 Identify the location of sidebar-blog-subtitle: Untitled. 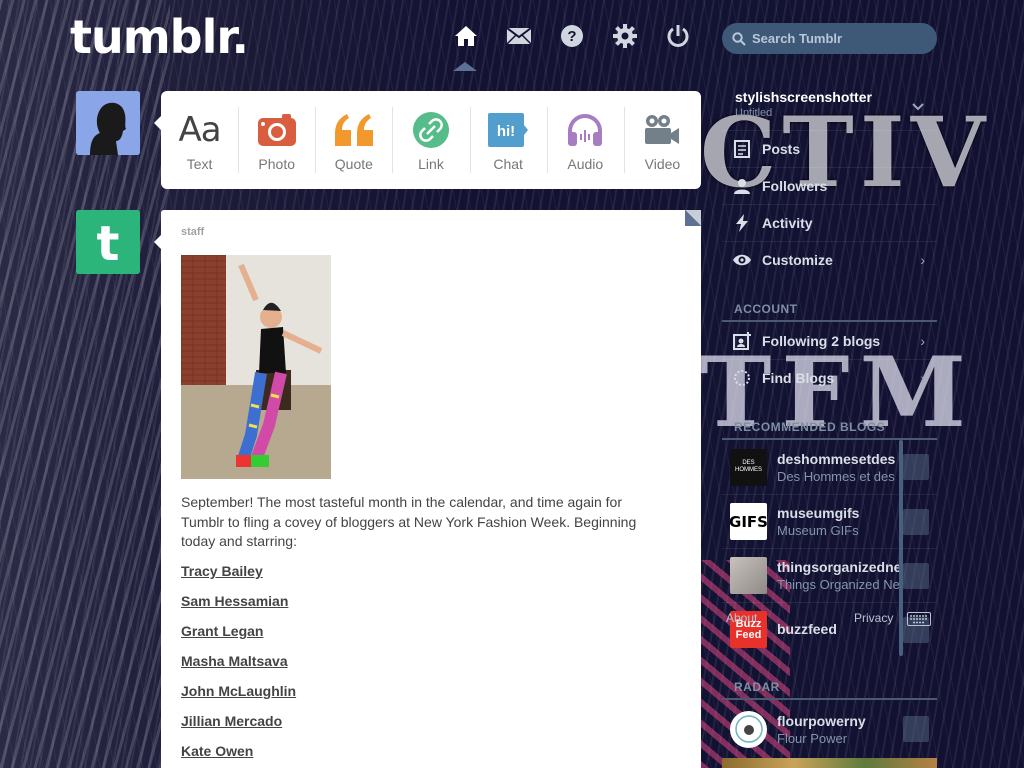
(754, 113).